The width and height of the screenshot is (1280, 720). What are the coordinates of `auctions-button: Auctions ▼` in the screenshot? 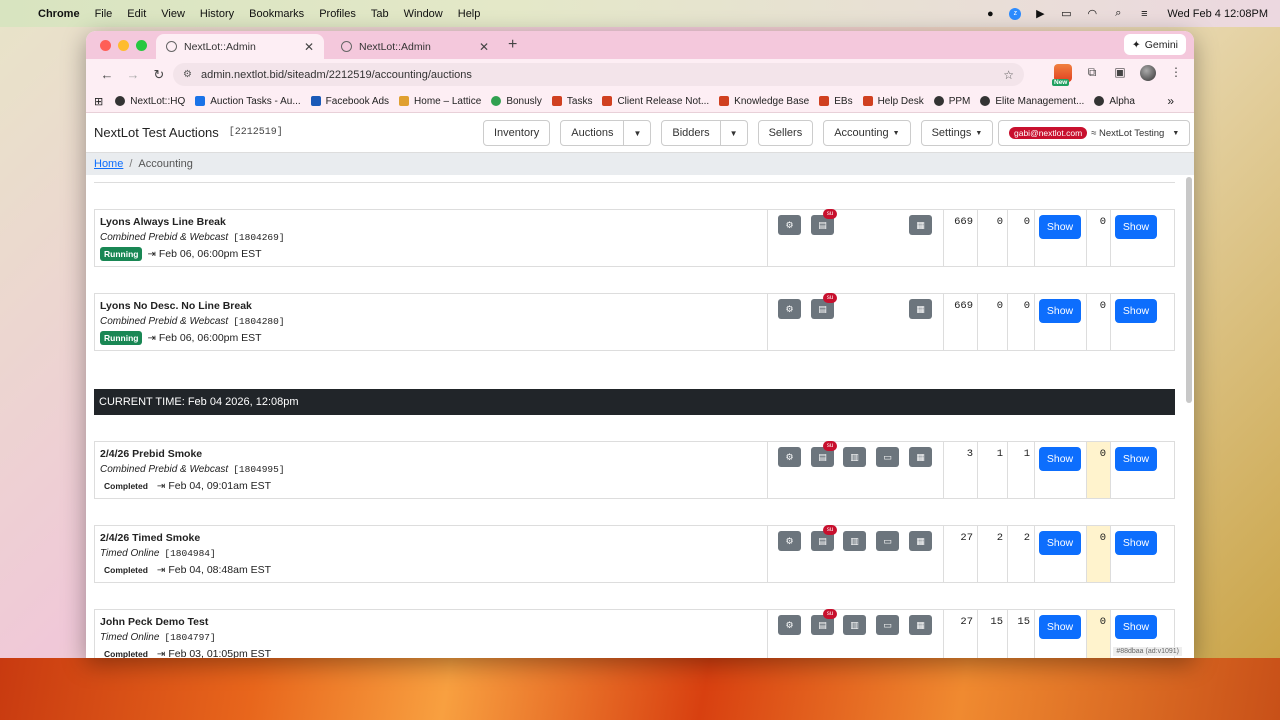 It's located at (606, 133).